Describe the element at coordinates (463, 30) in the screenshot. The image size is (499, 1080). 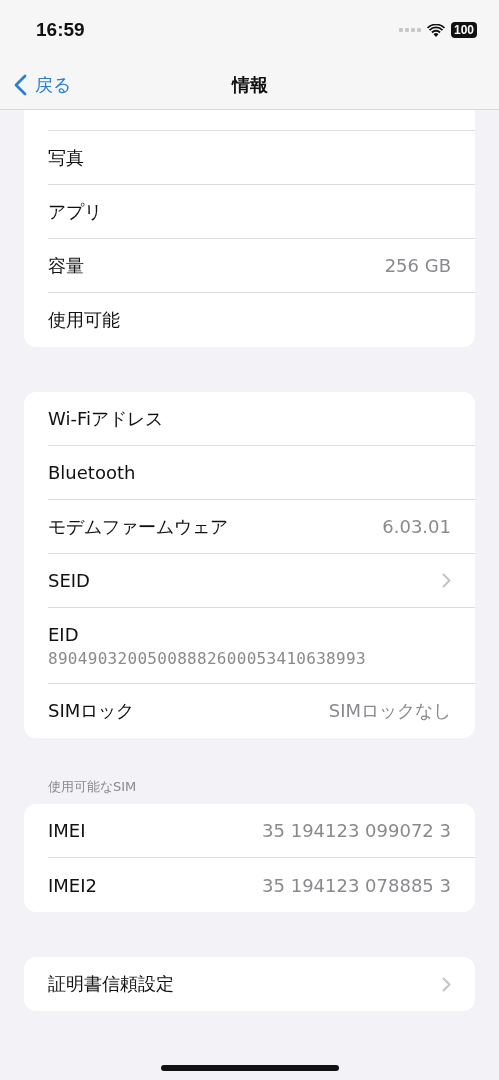
I see `battery-indicator: 100` at that location.